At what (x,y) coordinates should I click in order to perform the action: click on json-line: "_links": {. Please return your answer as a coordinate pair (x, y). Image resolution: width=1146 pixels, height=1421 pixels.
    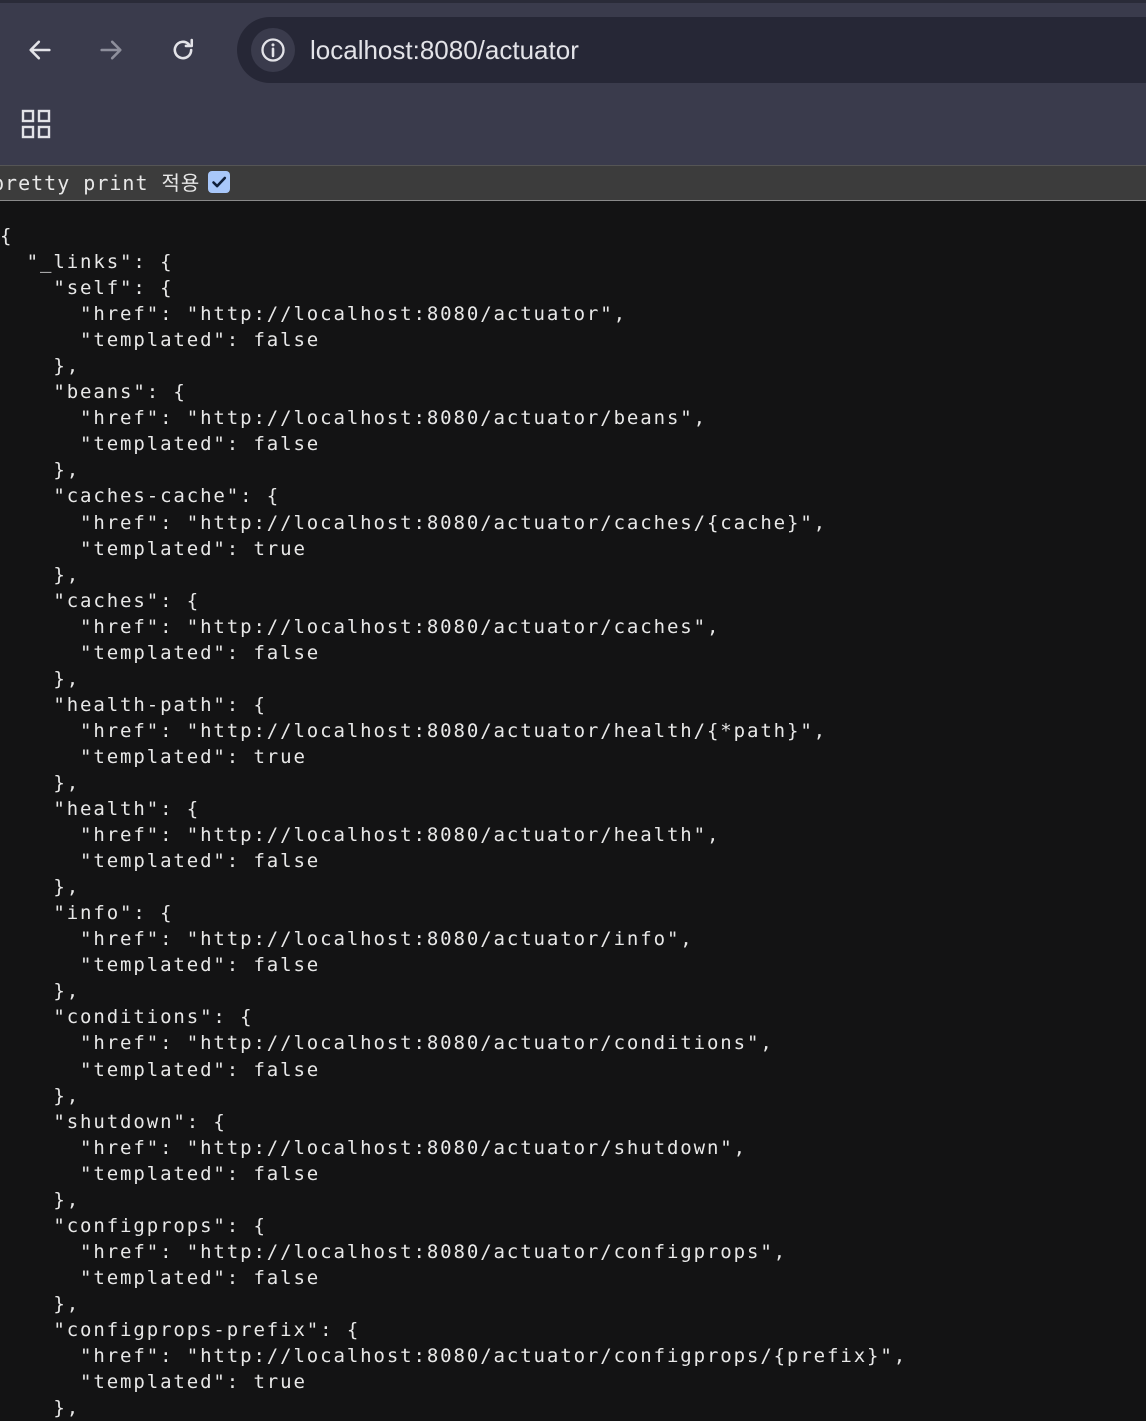
    Looking at the image, I should click on (87, 262).